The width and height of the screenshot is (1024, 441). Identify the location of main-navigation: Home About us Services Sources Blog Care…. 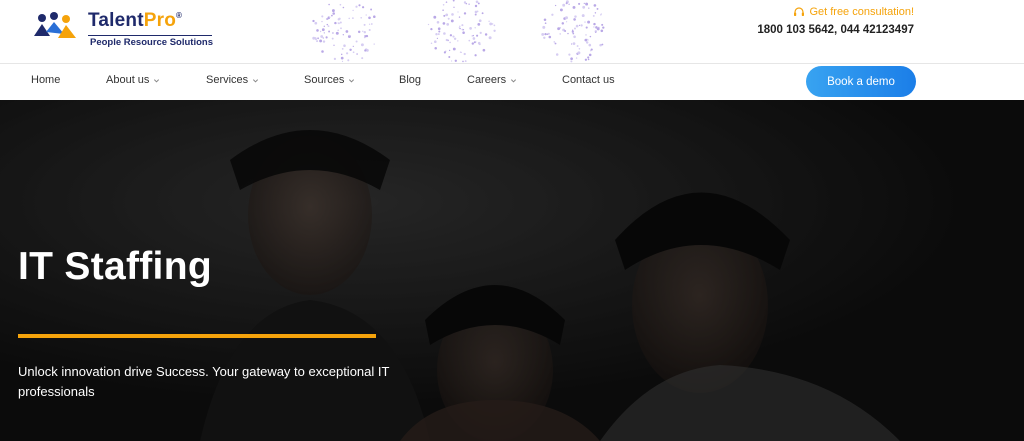
(512, 81).